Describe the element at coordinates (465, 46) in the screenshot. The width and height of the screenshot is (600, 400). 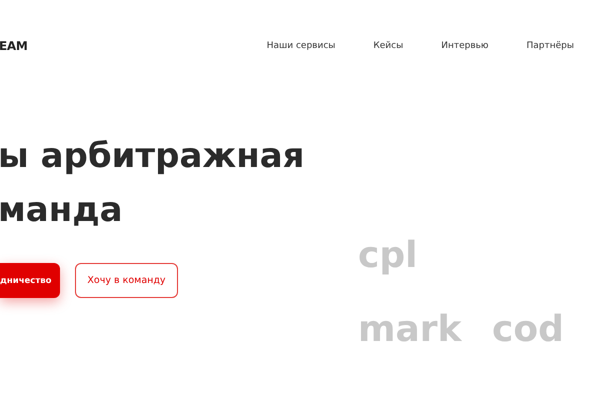
I see `nav-link: Интервью` at that location.